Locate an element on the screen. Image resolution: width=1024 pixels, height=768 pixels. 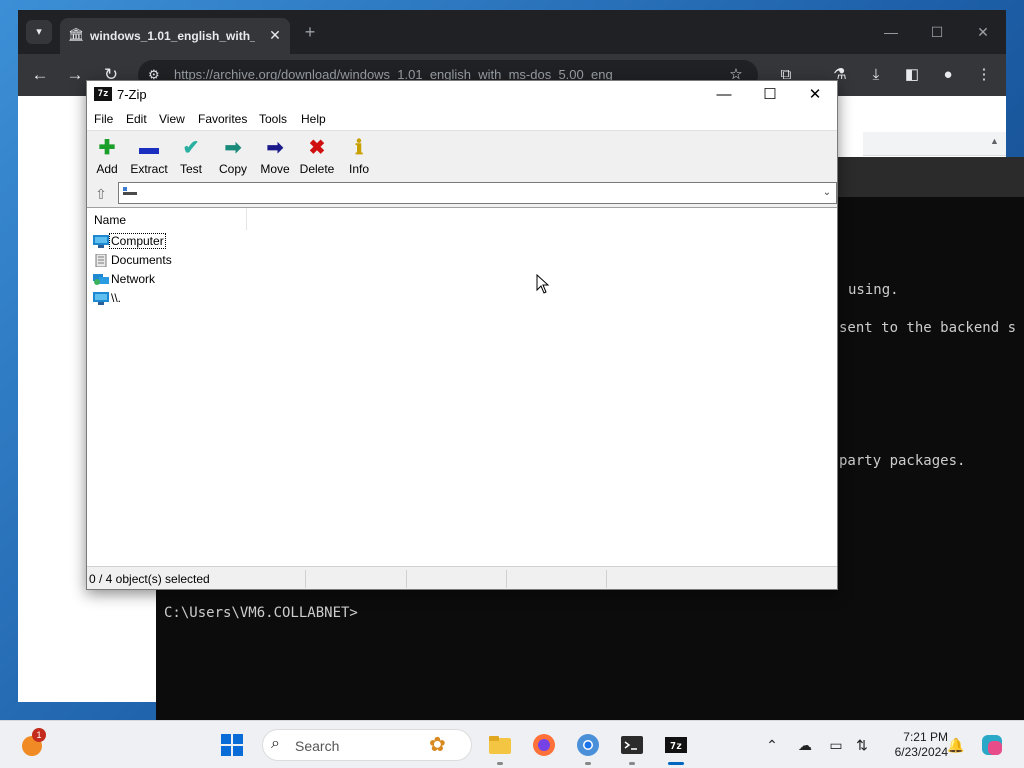
terminal-app-icon is located at coordinates (632, 745).